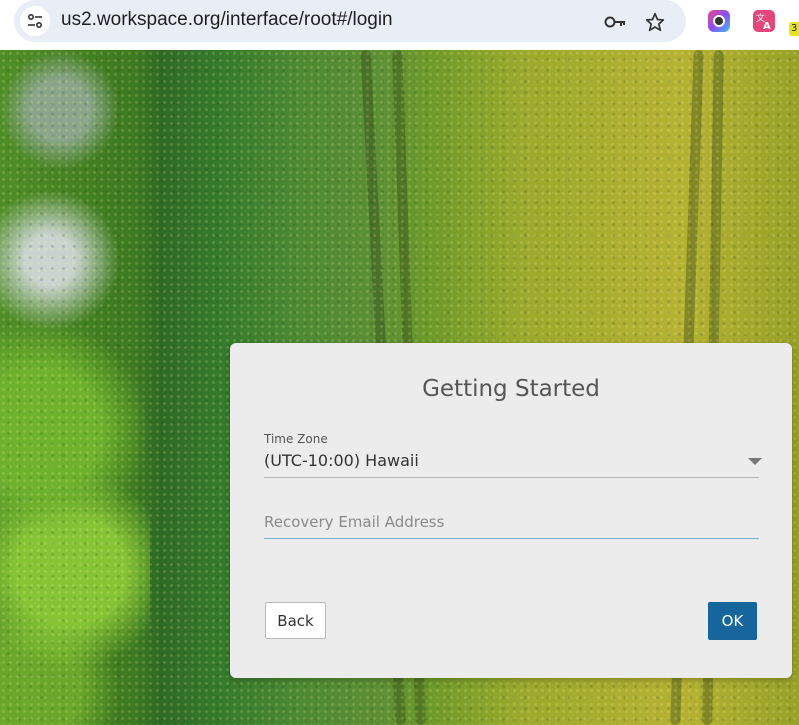  Describe the element at coordinates (719, 21) in the screenshot. I see `camera-extension-icon` at that location.